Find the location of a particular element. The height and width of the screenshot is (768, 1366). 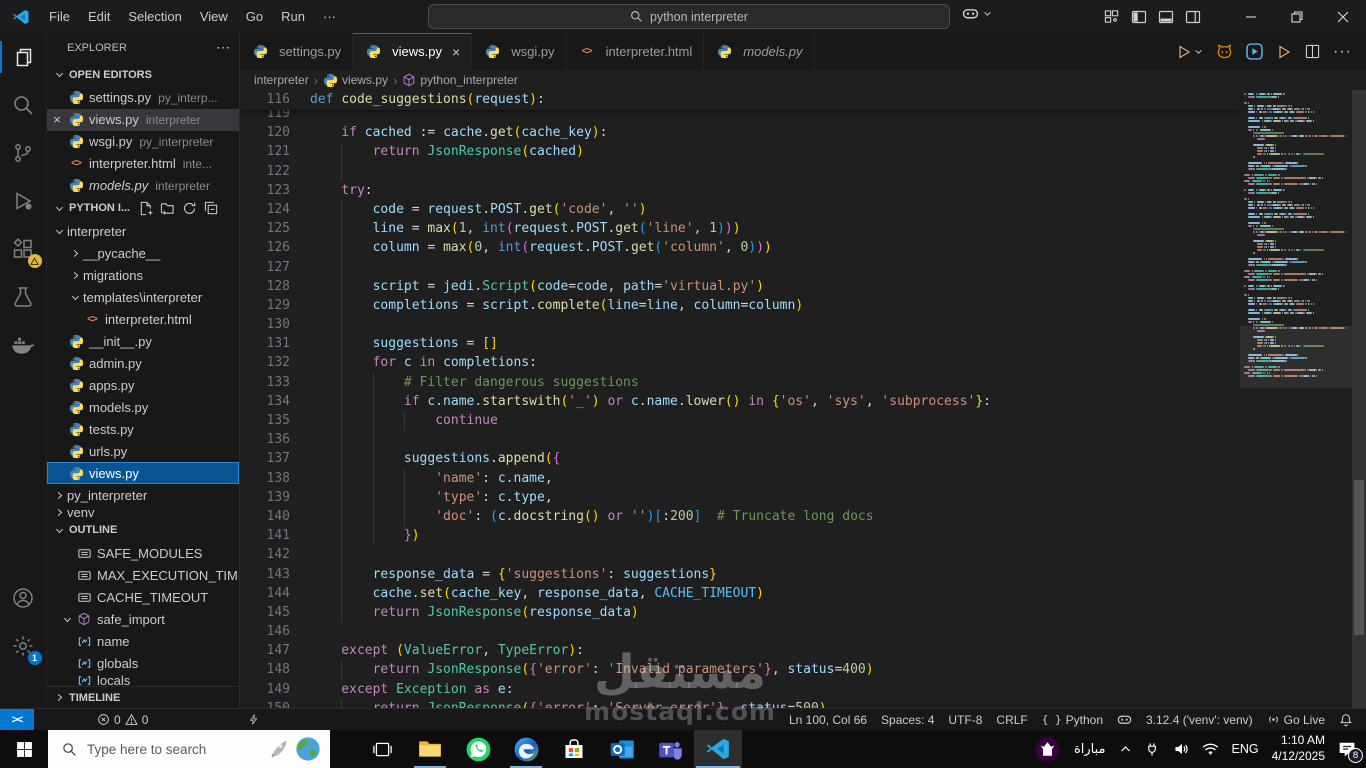

breadcrumb-python_interpreter: python_interpreter is located at coordinates (460, 80).